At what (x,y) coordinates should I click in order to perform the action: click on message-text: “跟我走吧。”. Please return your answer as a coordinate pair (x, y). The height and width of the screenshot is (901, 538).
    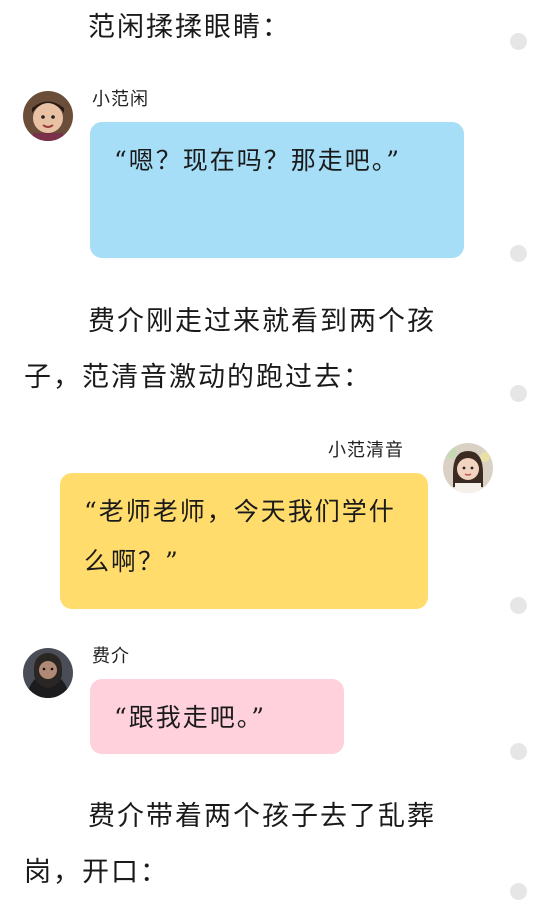
    Looking at the image, I should click on (190, 717).